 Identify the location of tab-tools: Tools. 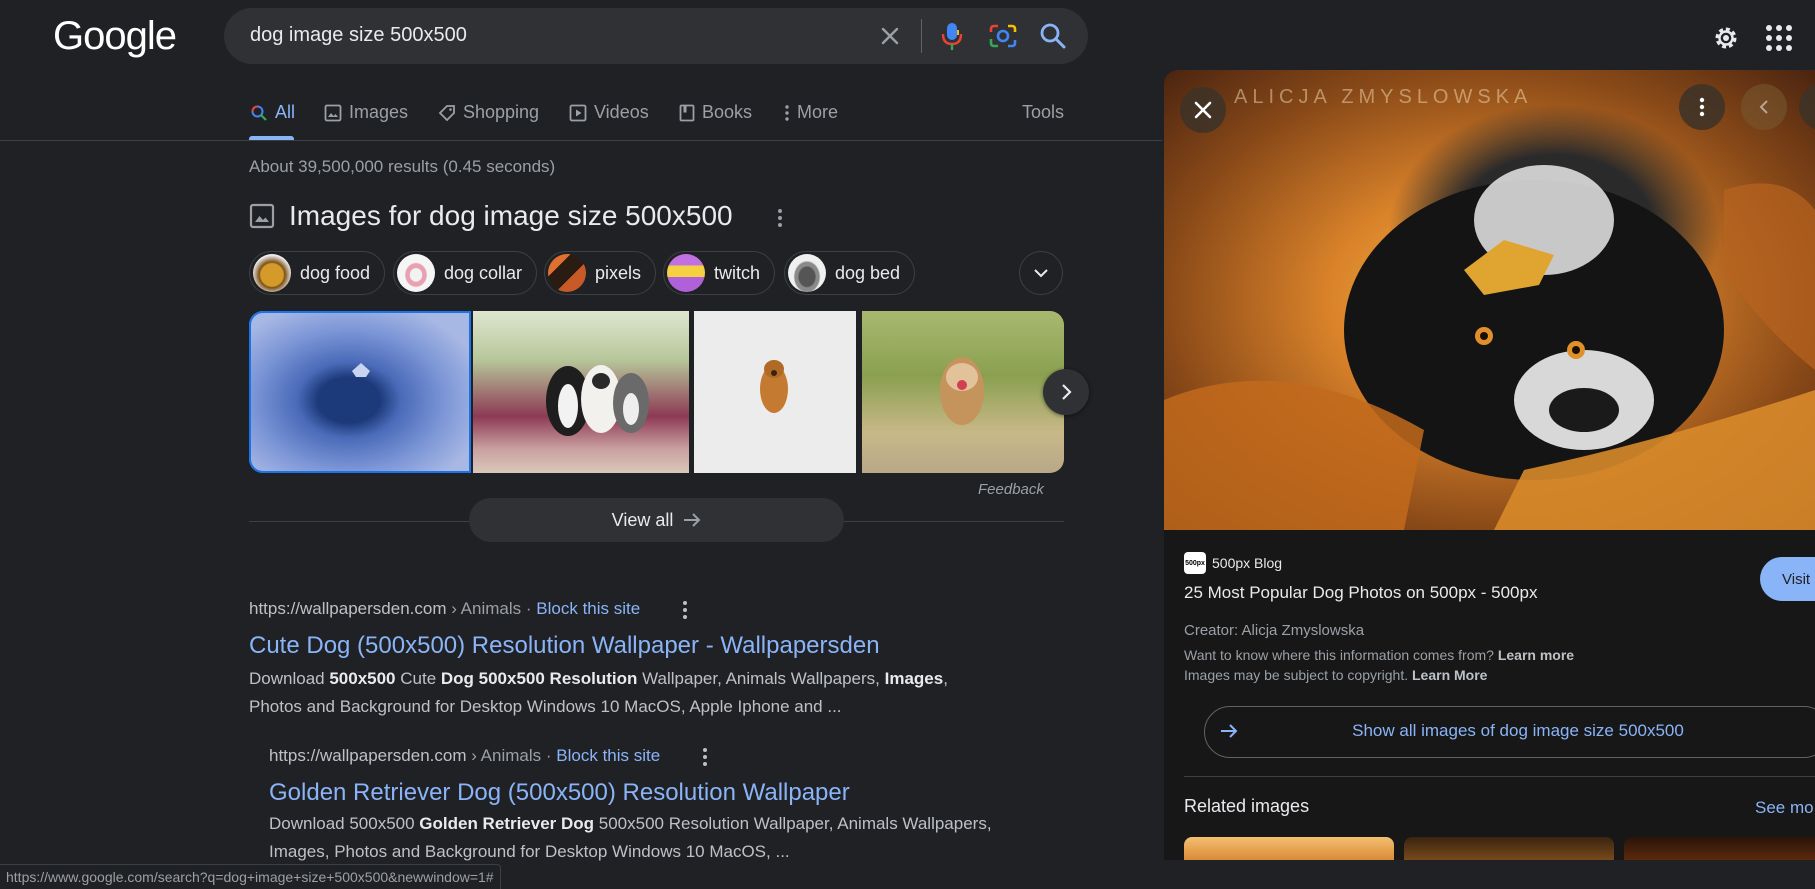
(1043, 112).